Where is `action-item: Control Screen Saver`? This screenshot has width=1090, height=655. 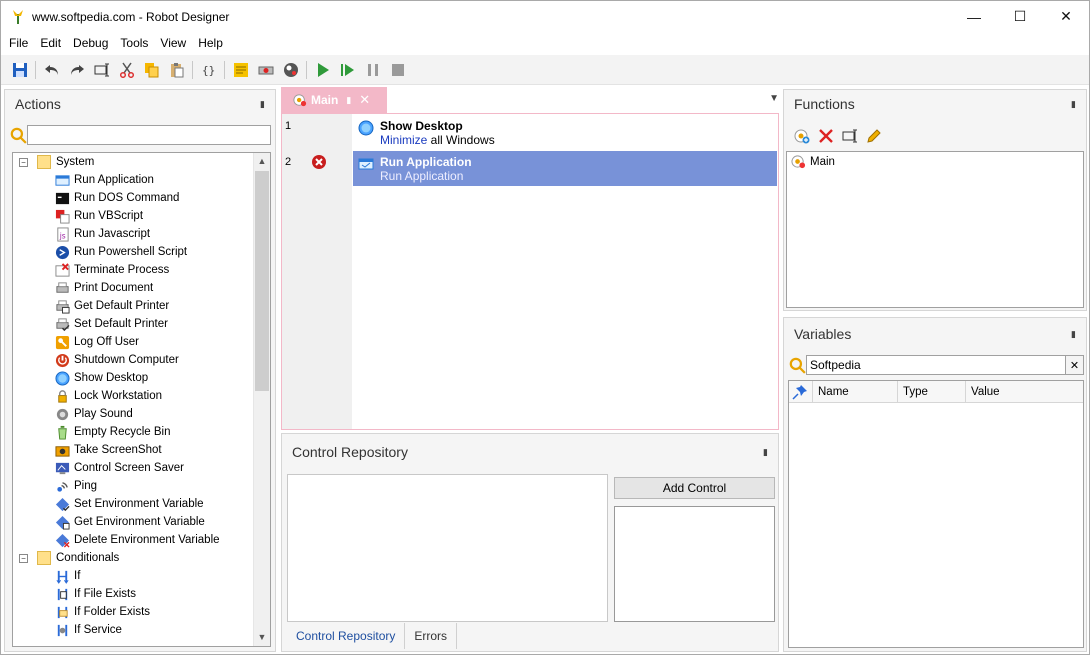 action-item: Control Screen Saver is located at coordinates (141, 468).